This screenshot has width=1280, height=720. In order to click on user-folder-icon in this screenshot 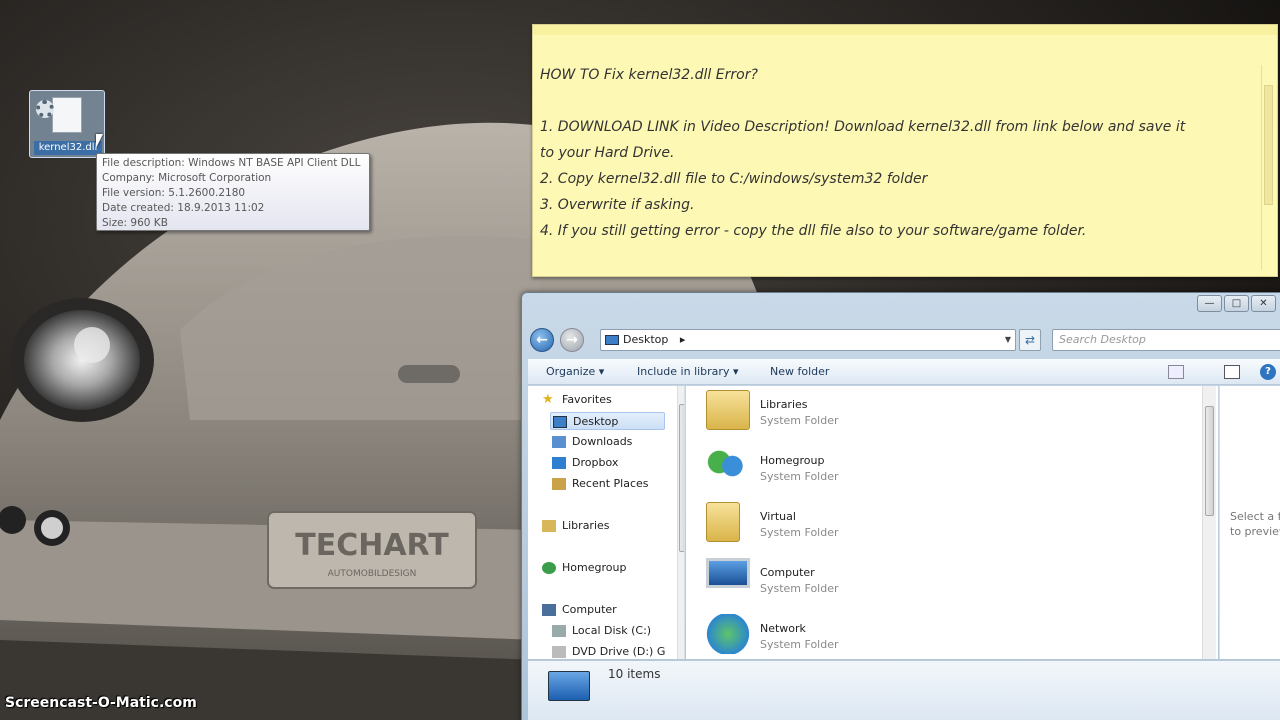, I will do `click(723, 522)`.